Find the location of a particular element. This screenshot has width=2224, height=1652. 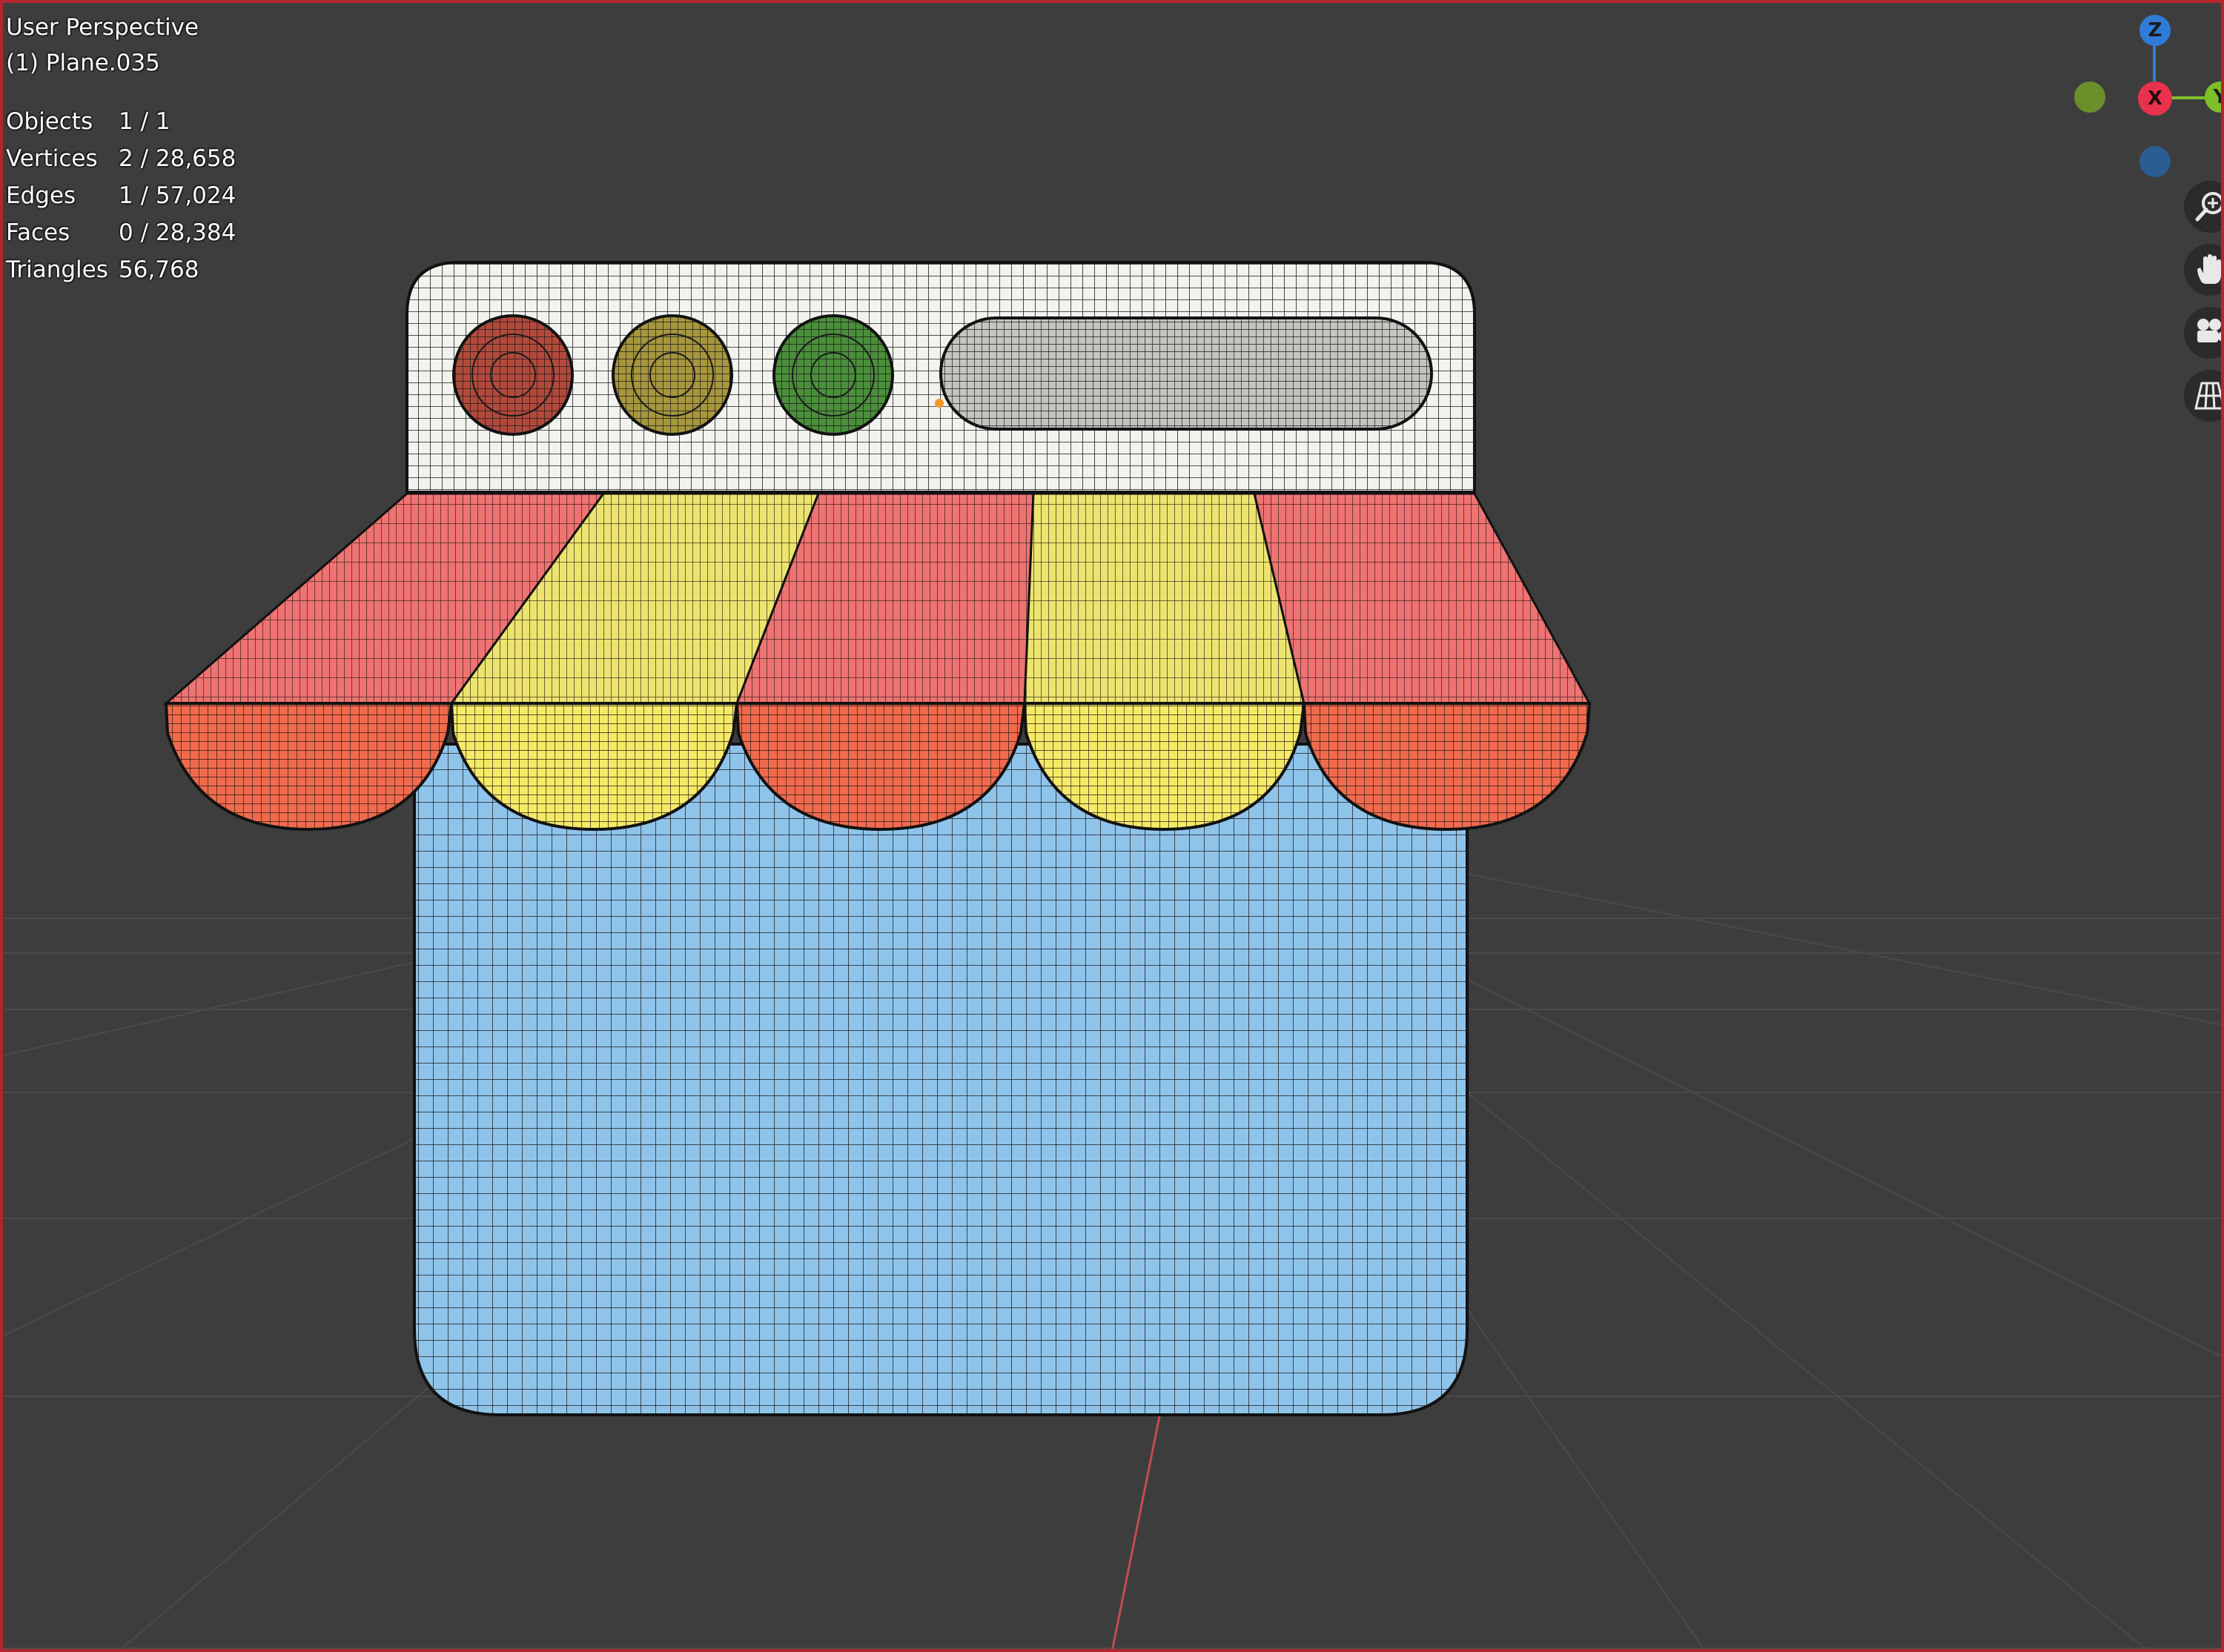

stat-row-vertices: Vertices 2 / 28,658 is located at coordinates (154, 162).